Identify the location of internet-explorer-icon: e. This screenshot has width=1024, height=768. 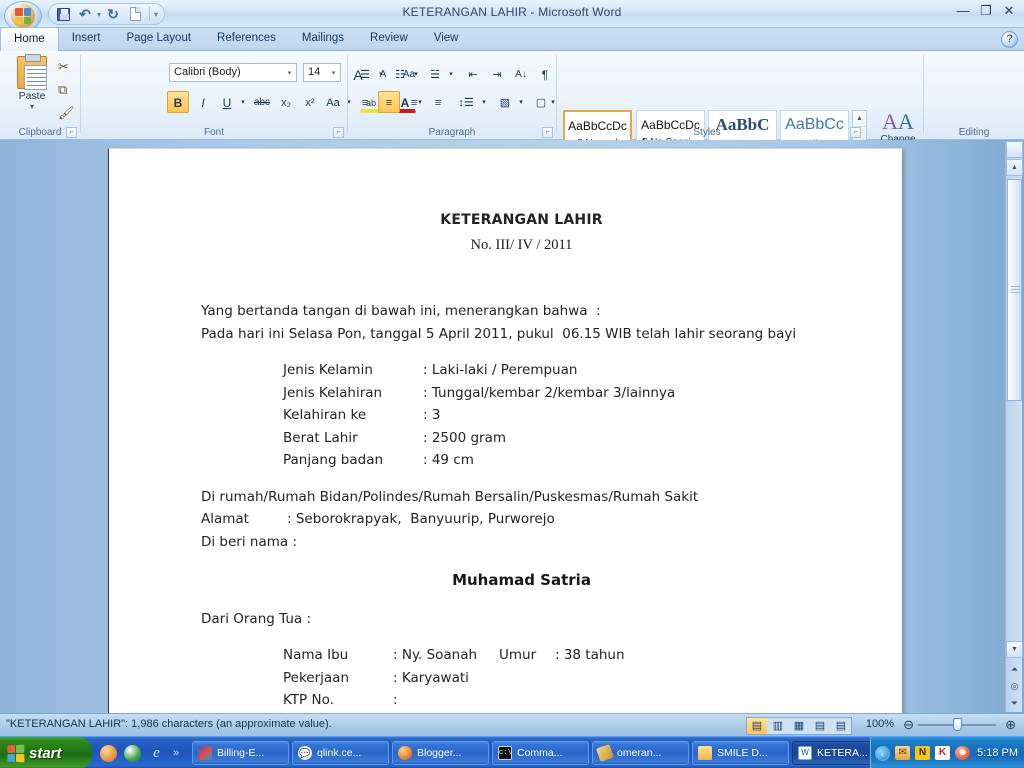
(156, 753).